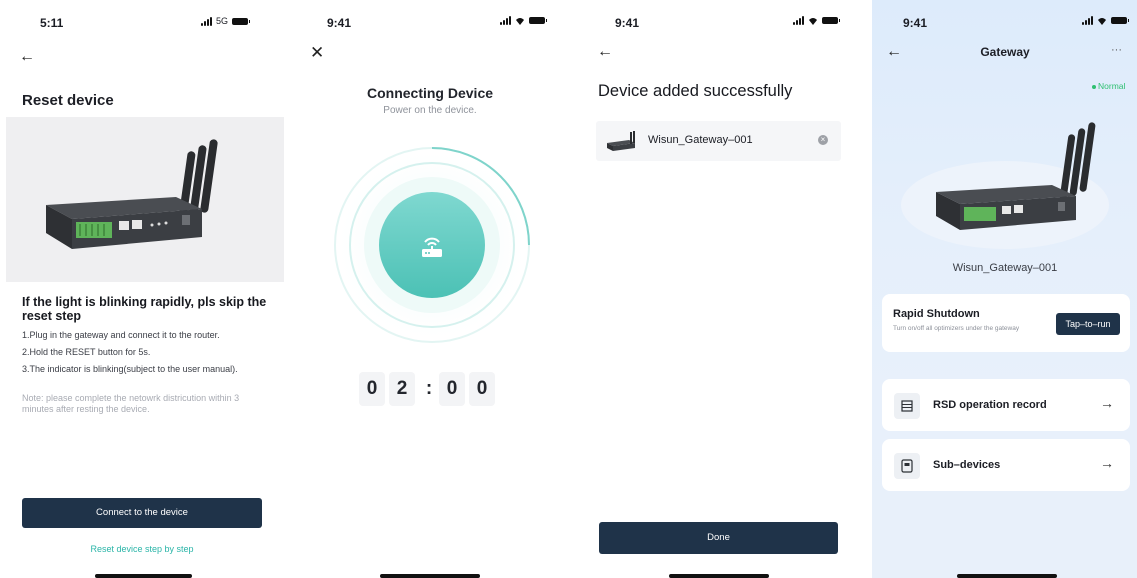 Image resolution: width=1137 pixels, height=578 pixels. Describe the element at coordinates (967, 465) in the screenshot. I see `menu-label: Sub–devices` at that location.